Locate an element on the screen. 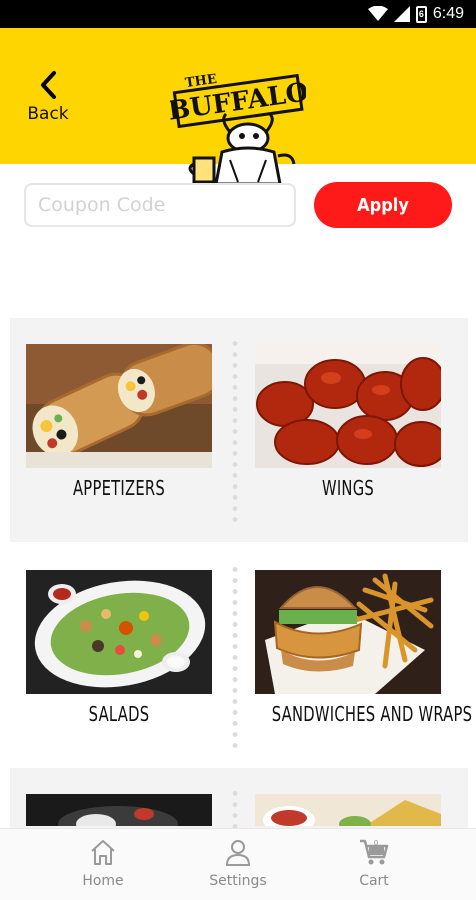  sandwiches-image is located at coordinates (348, 632).